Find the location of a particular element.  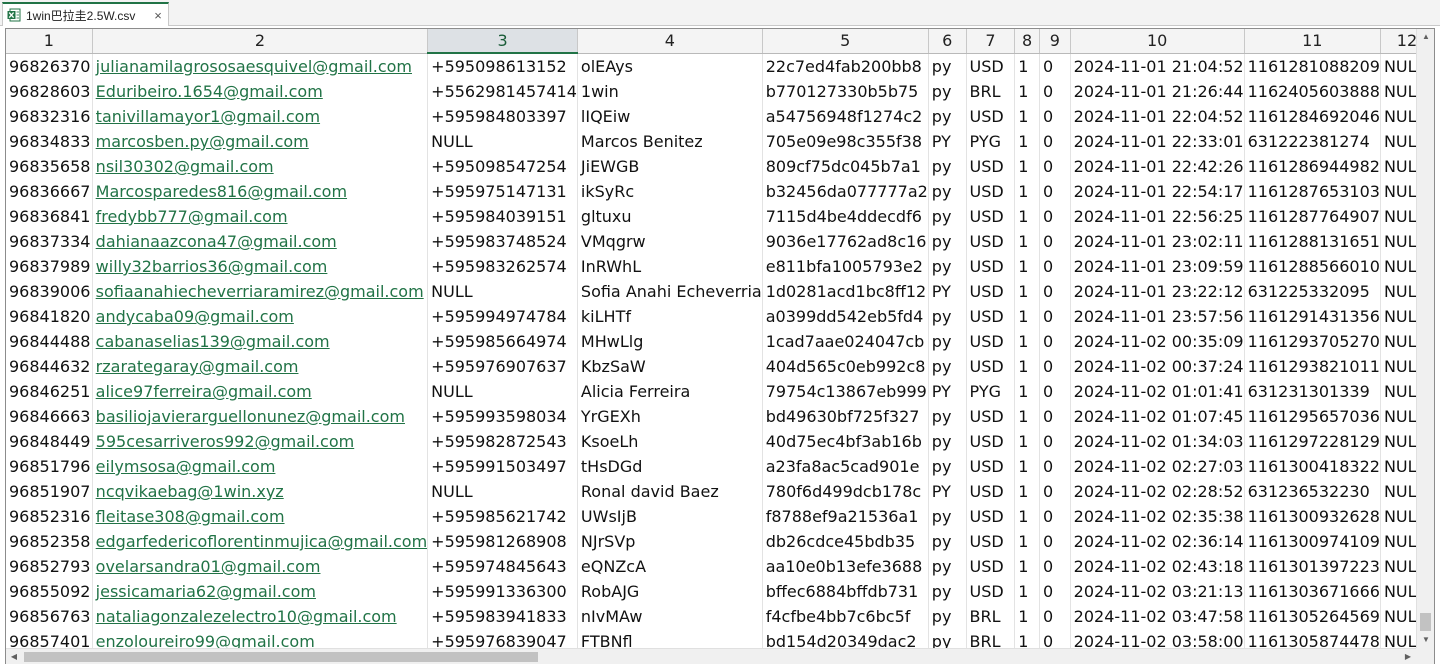

table-cell: nIvMAw is located at coordinates (670, 616).